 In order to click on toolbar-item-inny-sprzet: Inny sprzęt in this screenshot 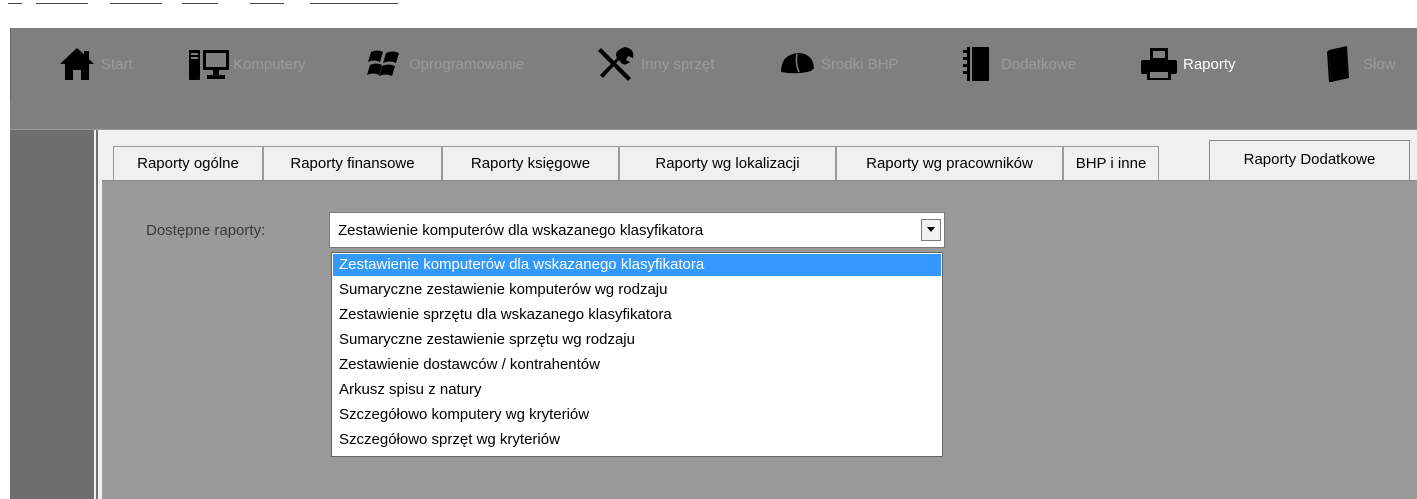, I will do `click(654, 64)`.